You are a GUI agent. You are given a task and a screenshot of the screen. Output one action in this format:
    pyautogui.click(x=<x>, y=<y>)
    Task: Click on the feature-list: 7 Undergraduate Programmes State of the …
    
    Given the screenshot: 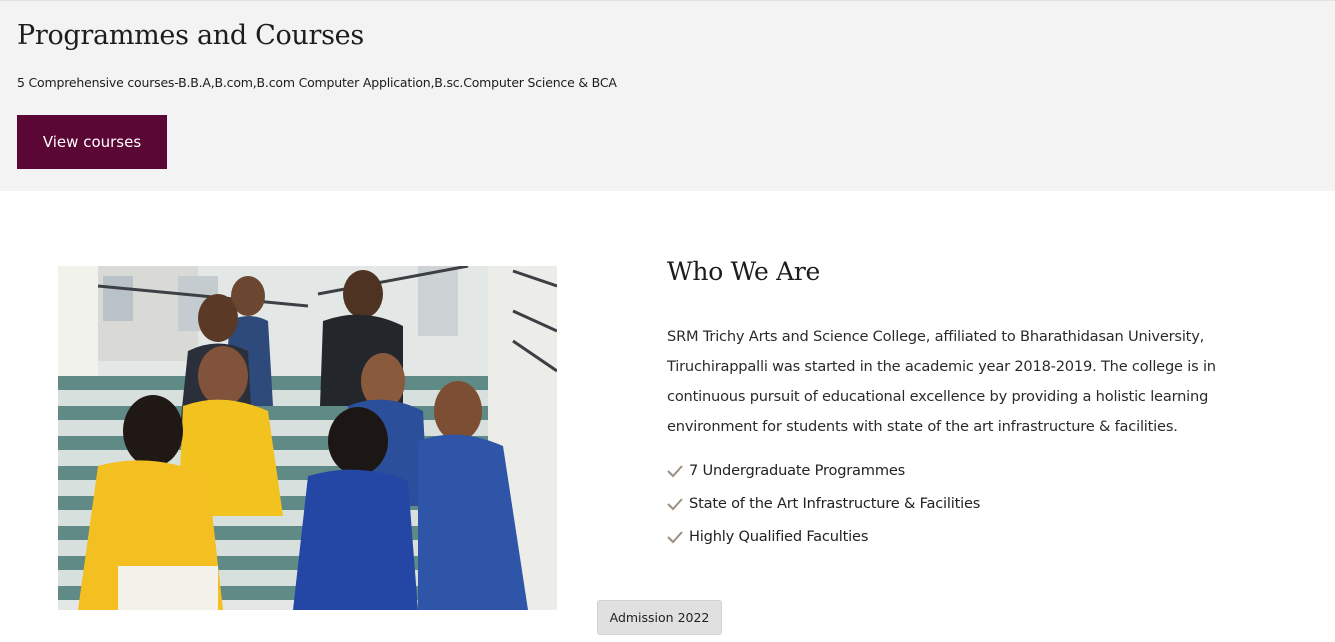 What is the action you would take?
    pyautogui.click(x=823, y=503)
    